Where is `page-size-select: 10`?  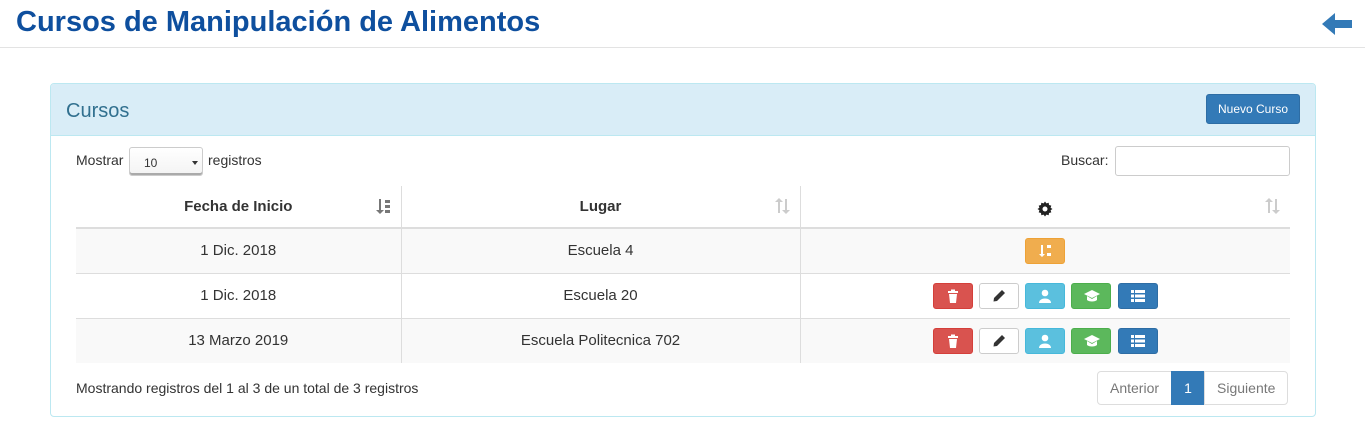
page-size-select: 10 is located at coordinates (166, 161).